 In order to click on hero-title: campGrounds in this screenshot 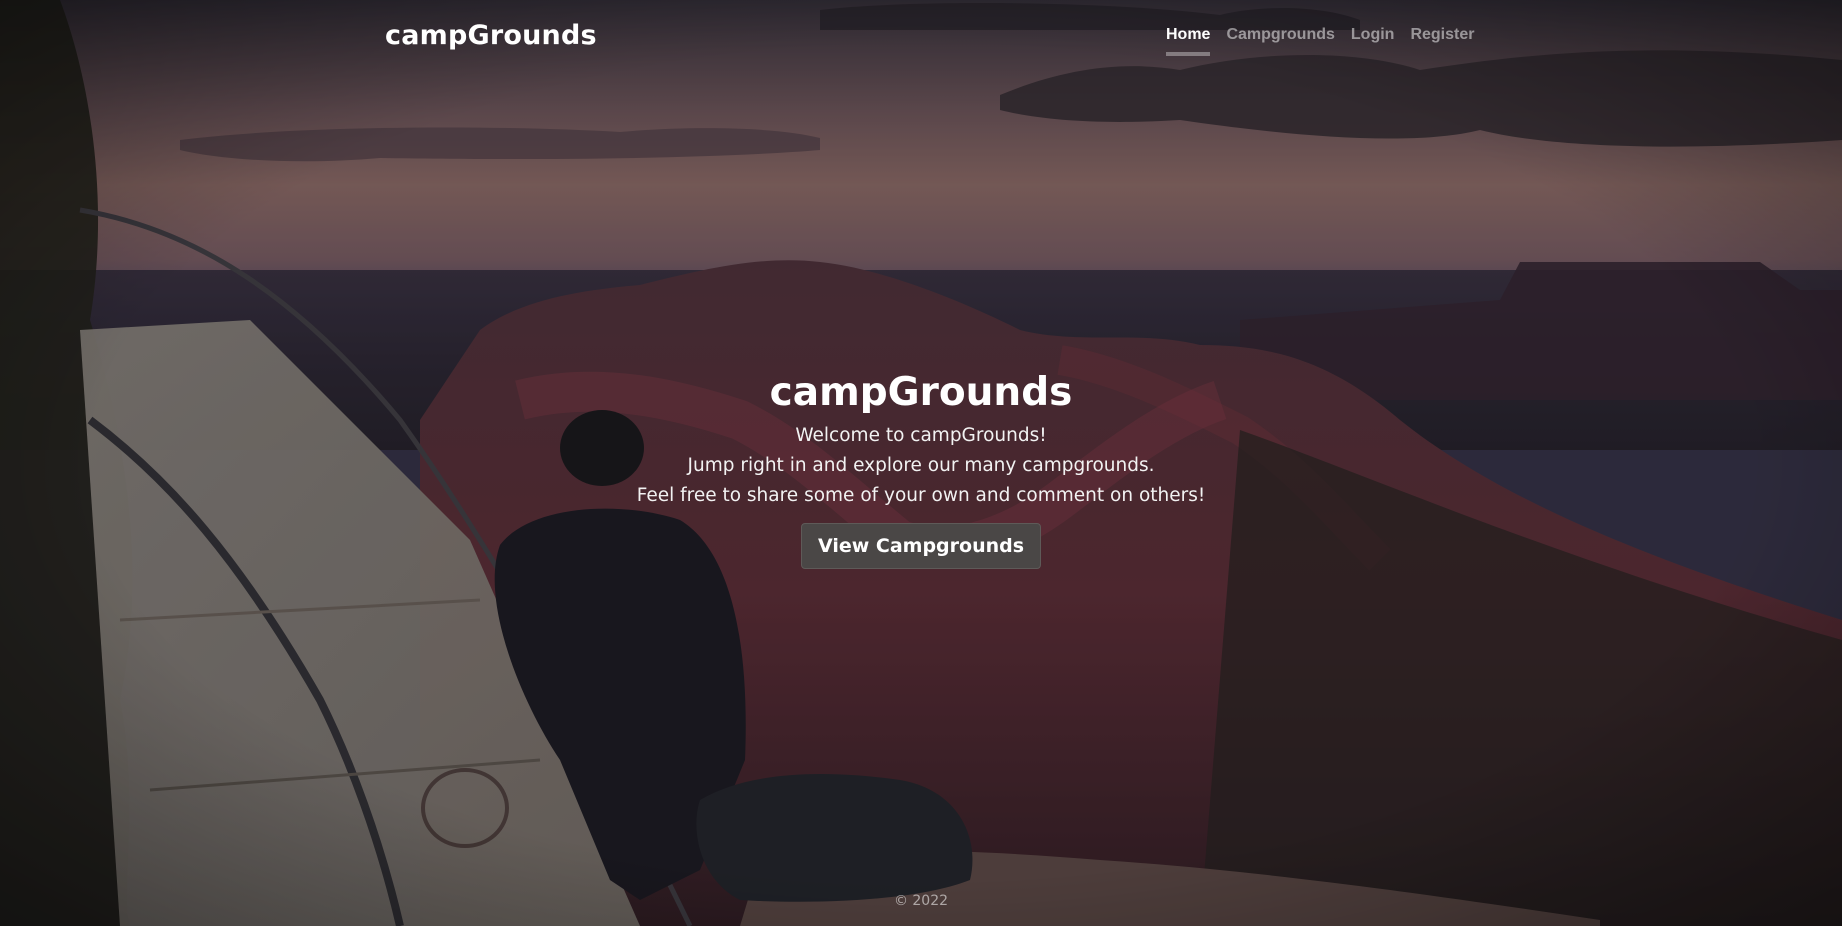, I will do `click(921, 392)`.